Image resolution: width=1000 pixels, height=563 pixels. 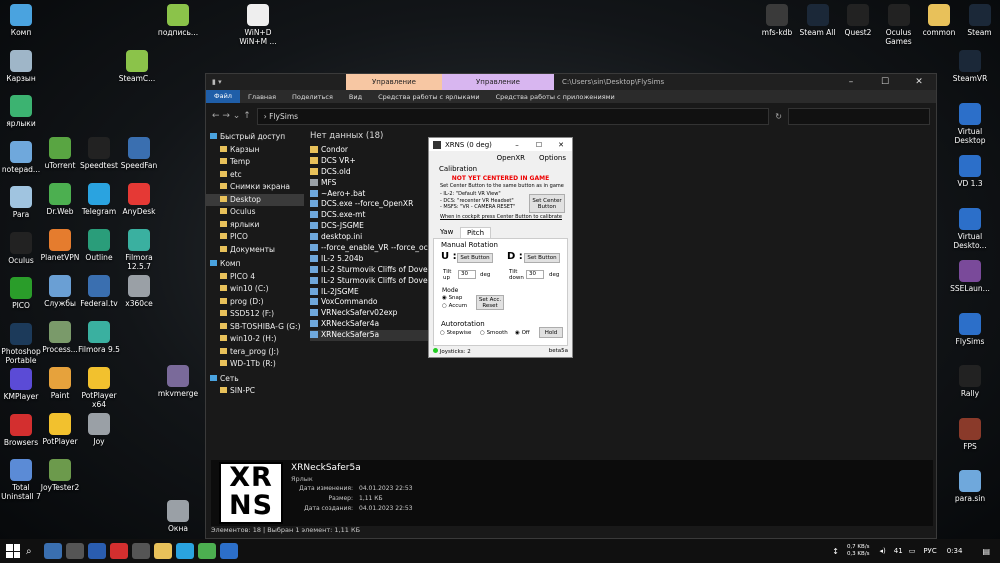 I want to click on autorotation-off-radio: ◉ Off, so click(x=522, y=333).